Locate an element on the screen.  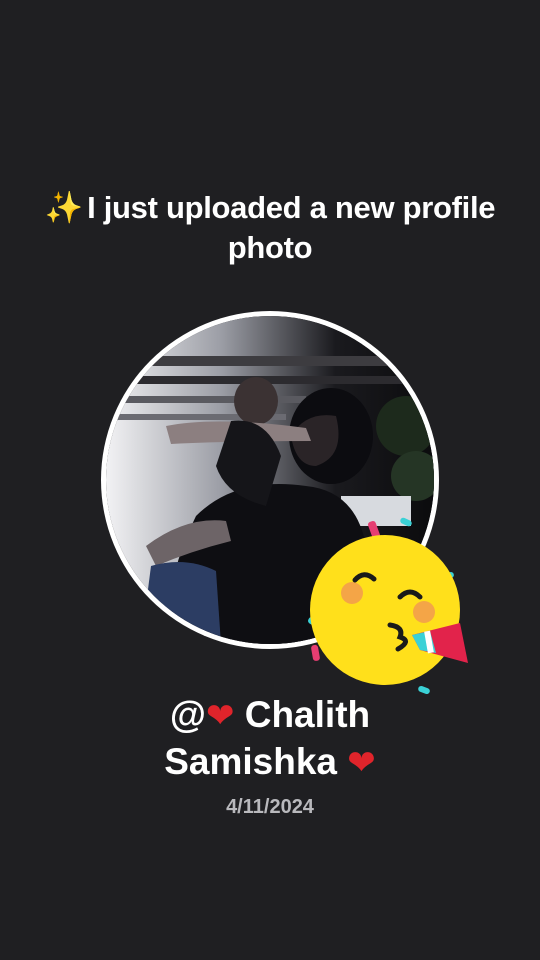
headline: ✨ I just uploaded a new profile photo is located at coordinates (270, 228).